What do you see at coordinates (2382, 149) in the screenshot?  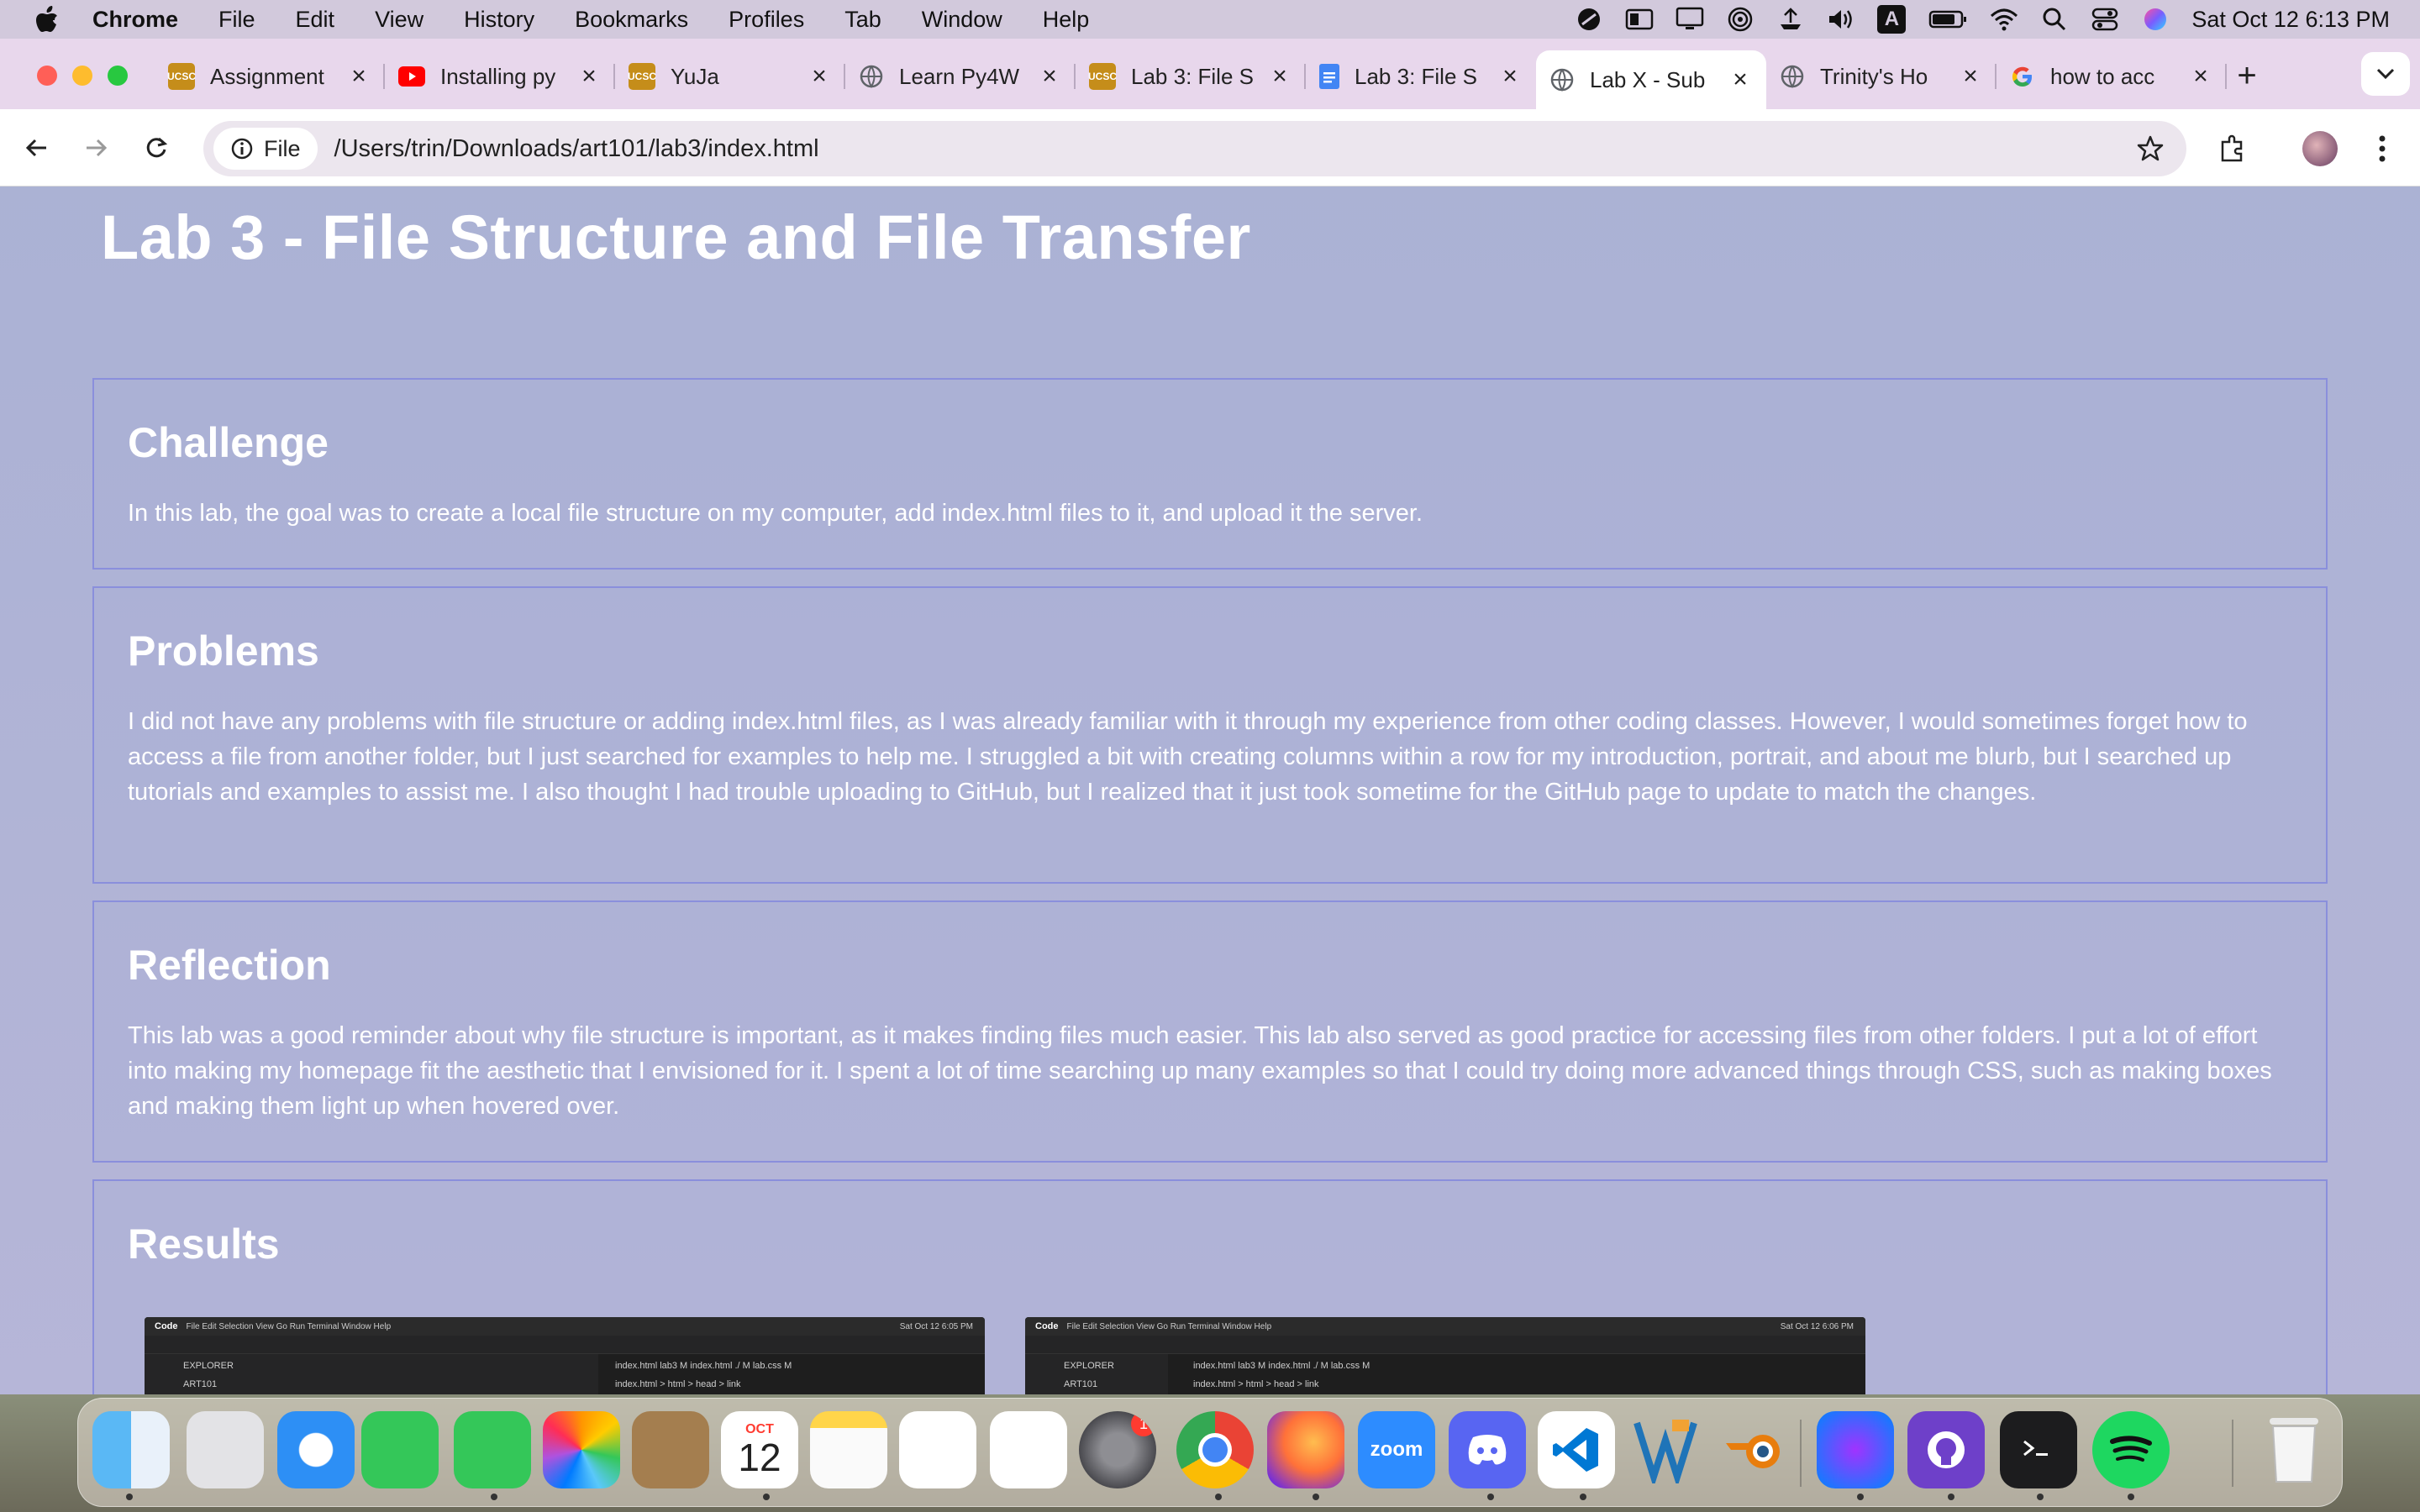 I see `browser-menu-button` at bounding box center [2382, 149].